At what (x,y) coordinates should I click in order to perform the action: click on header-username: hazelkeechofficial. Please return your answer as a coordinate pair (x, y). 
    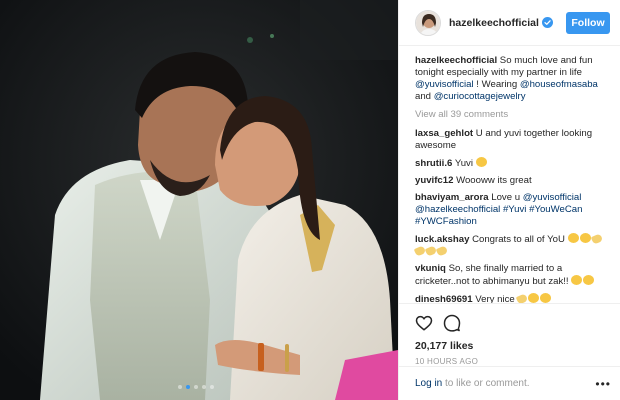
    Looking at the image, I should click on (494, 23).